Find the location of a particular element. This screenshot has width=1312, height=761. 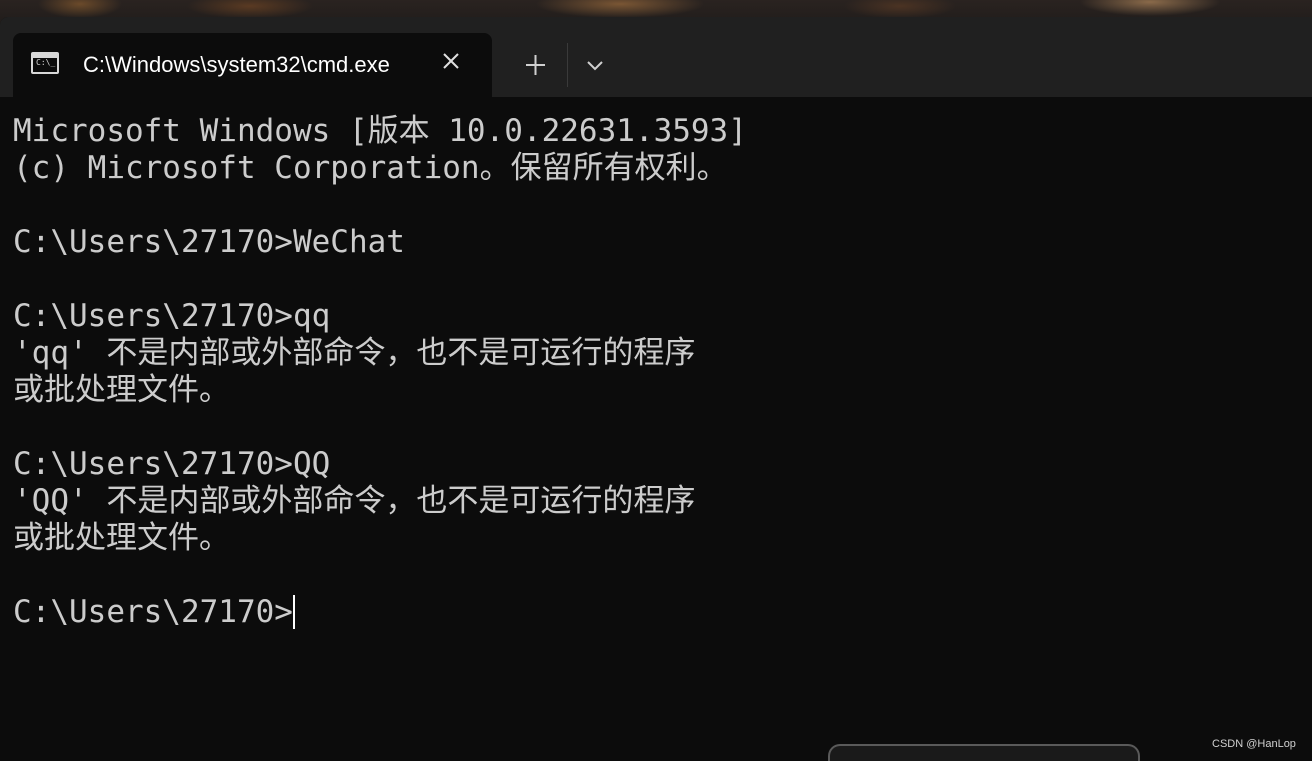

tab-separator is located at coordinates (567, 65).